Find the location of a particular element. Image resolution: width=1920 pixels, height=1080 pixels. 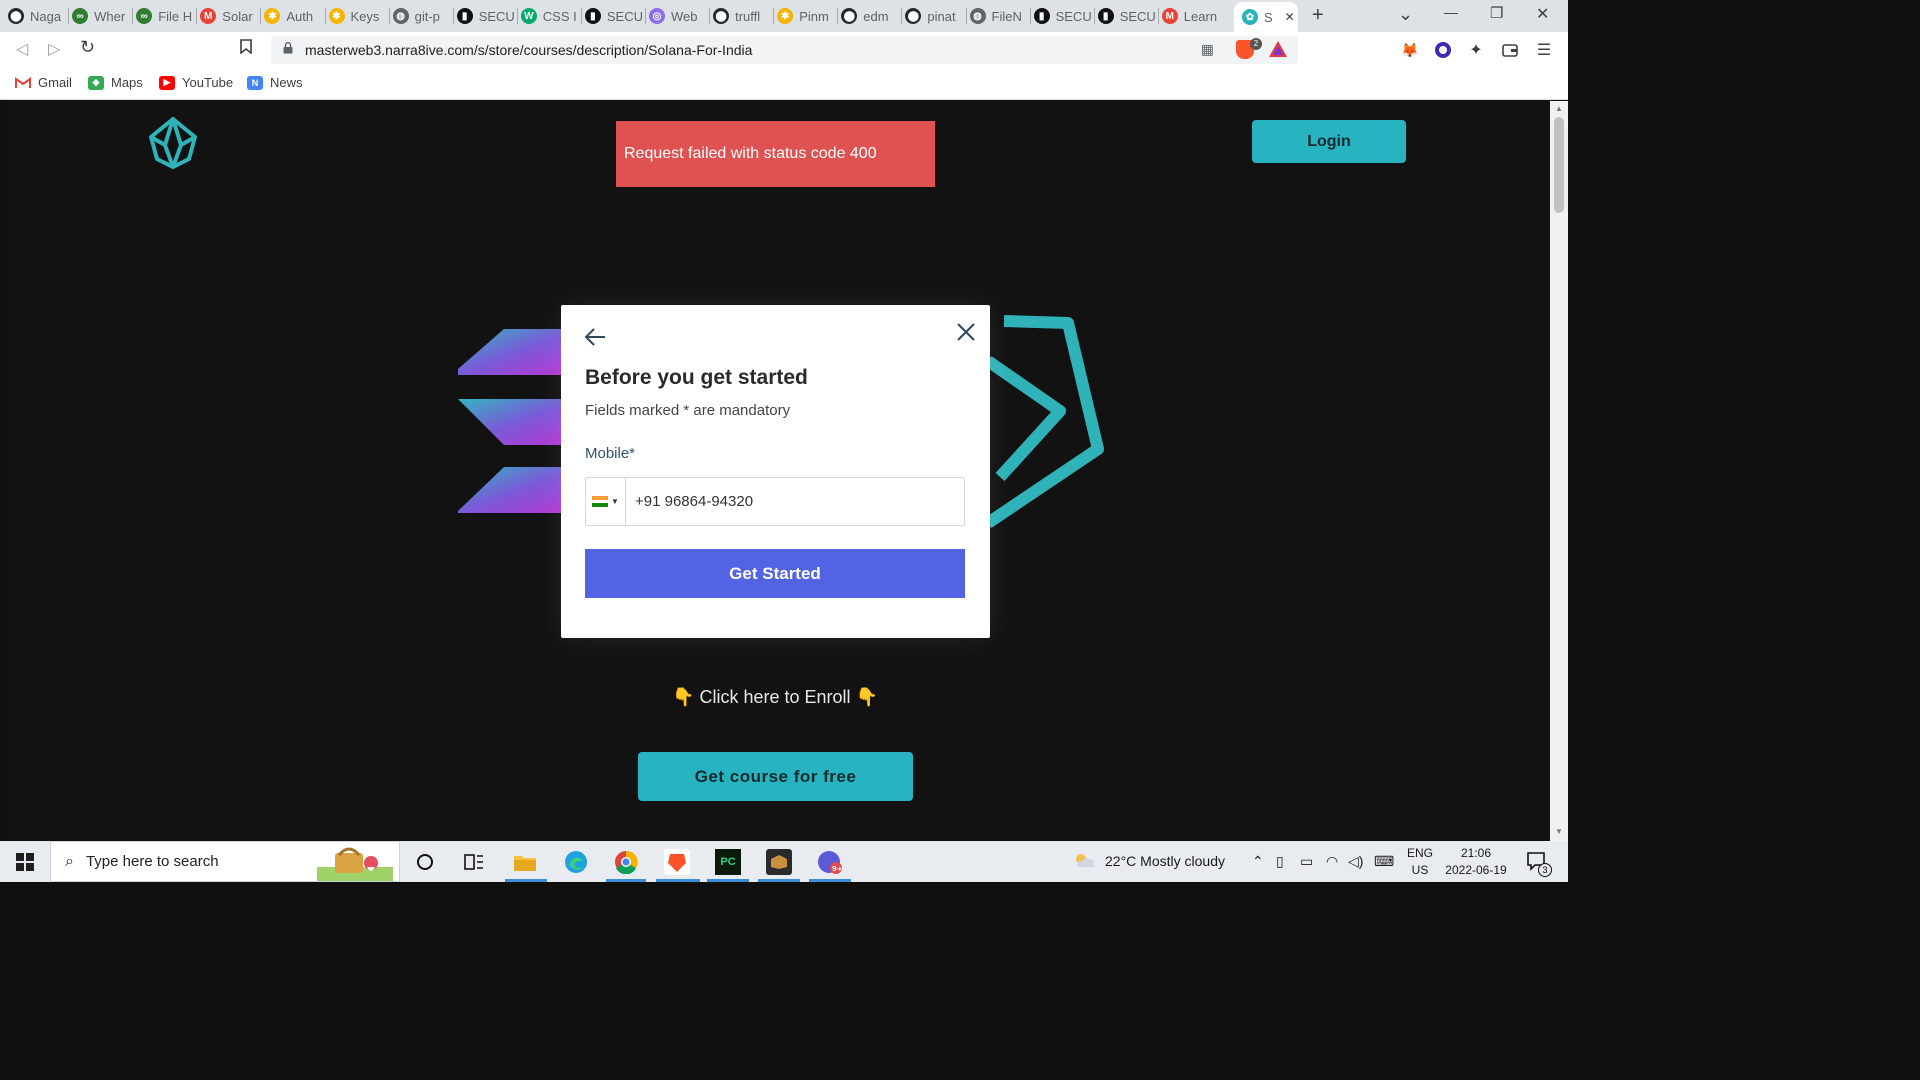

chrome-icon is located at coordinates (626, 862).